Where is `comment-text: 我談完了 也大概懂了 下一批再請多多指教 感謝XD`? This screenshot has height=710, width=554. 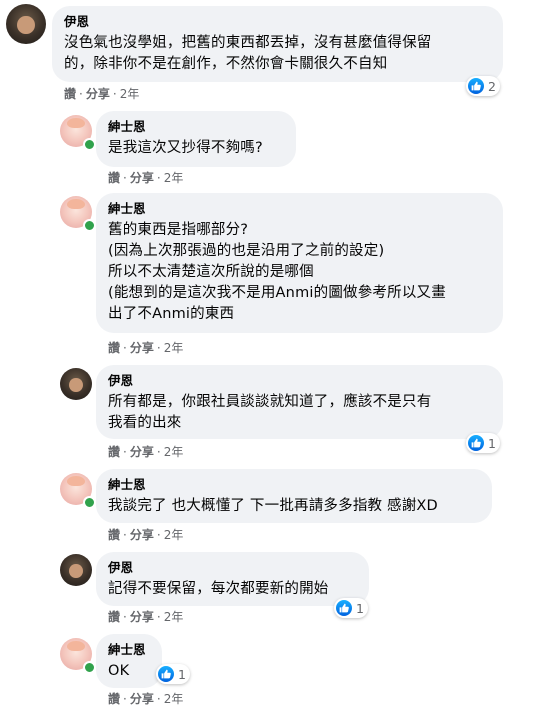 comment-text: 我談完了 也大概懂了 下一批再請多多指教 感謝XD is located at coordinates (273, 506).